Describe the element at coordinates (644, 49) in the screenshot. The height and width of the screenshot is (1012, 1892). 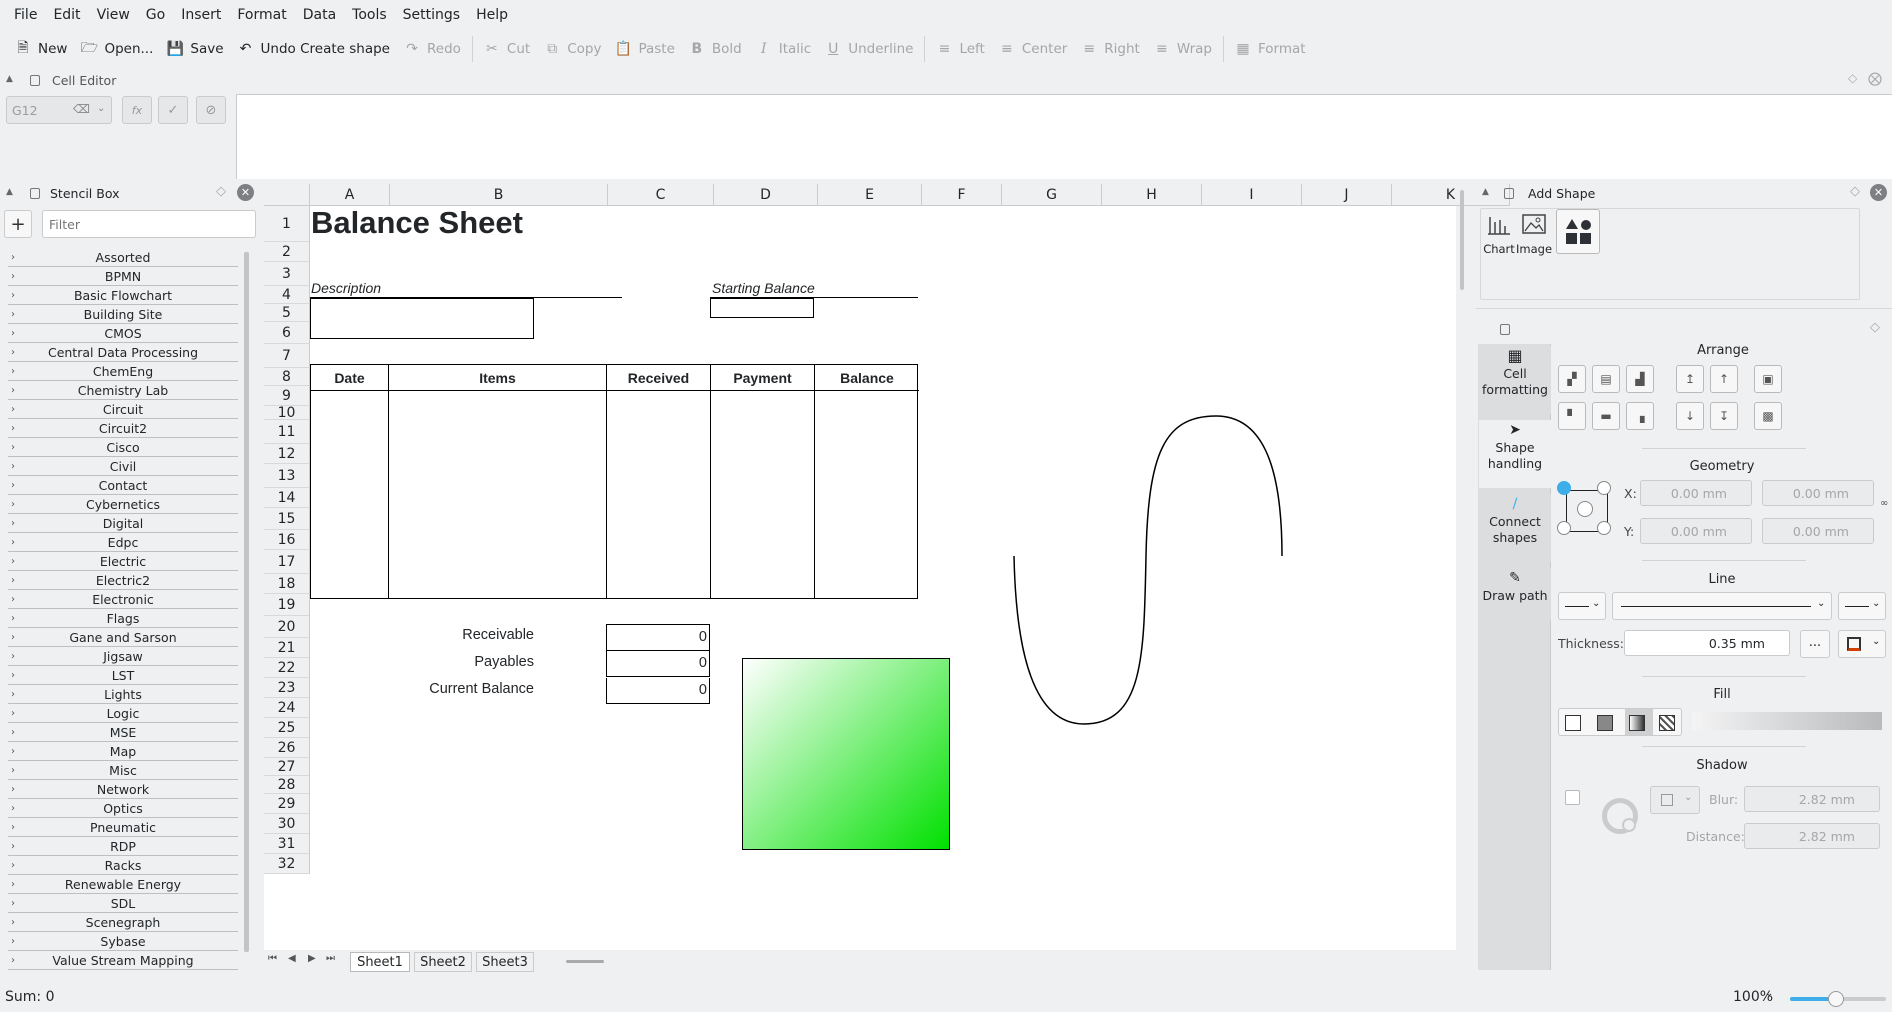
I see `paste-button: 📋 Paste` at that location.